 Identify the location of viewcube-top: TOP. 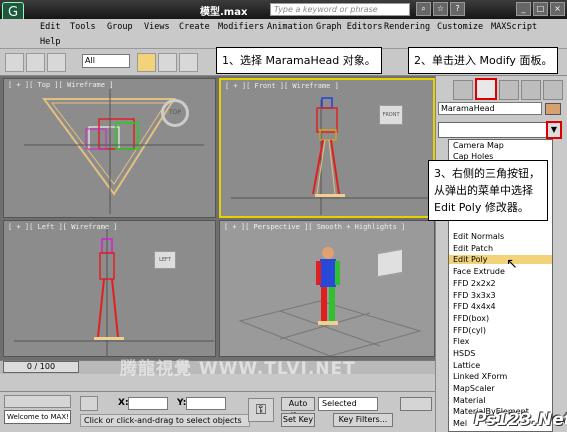
(175, 113).